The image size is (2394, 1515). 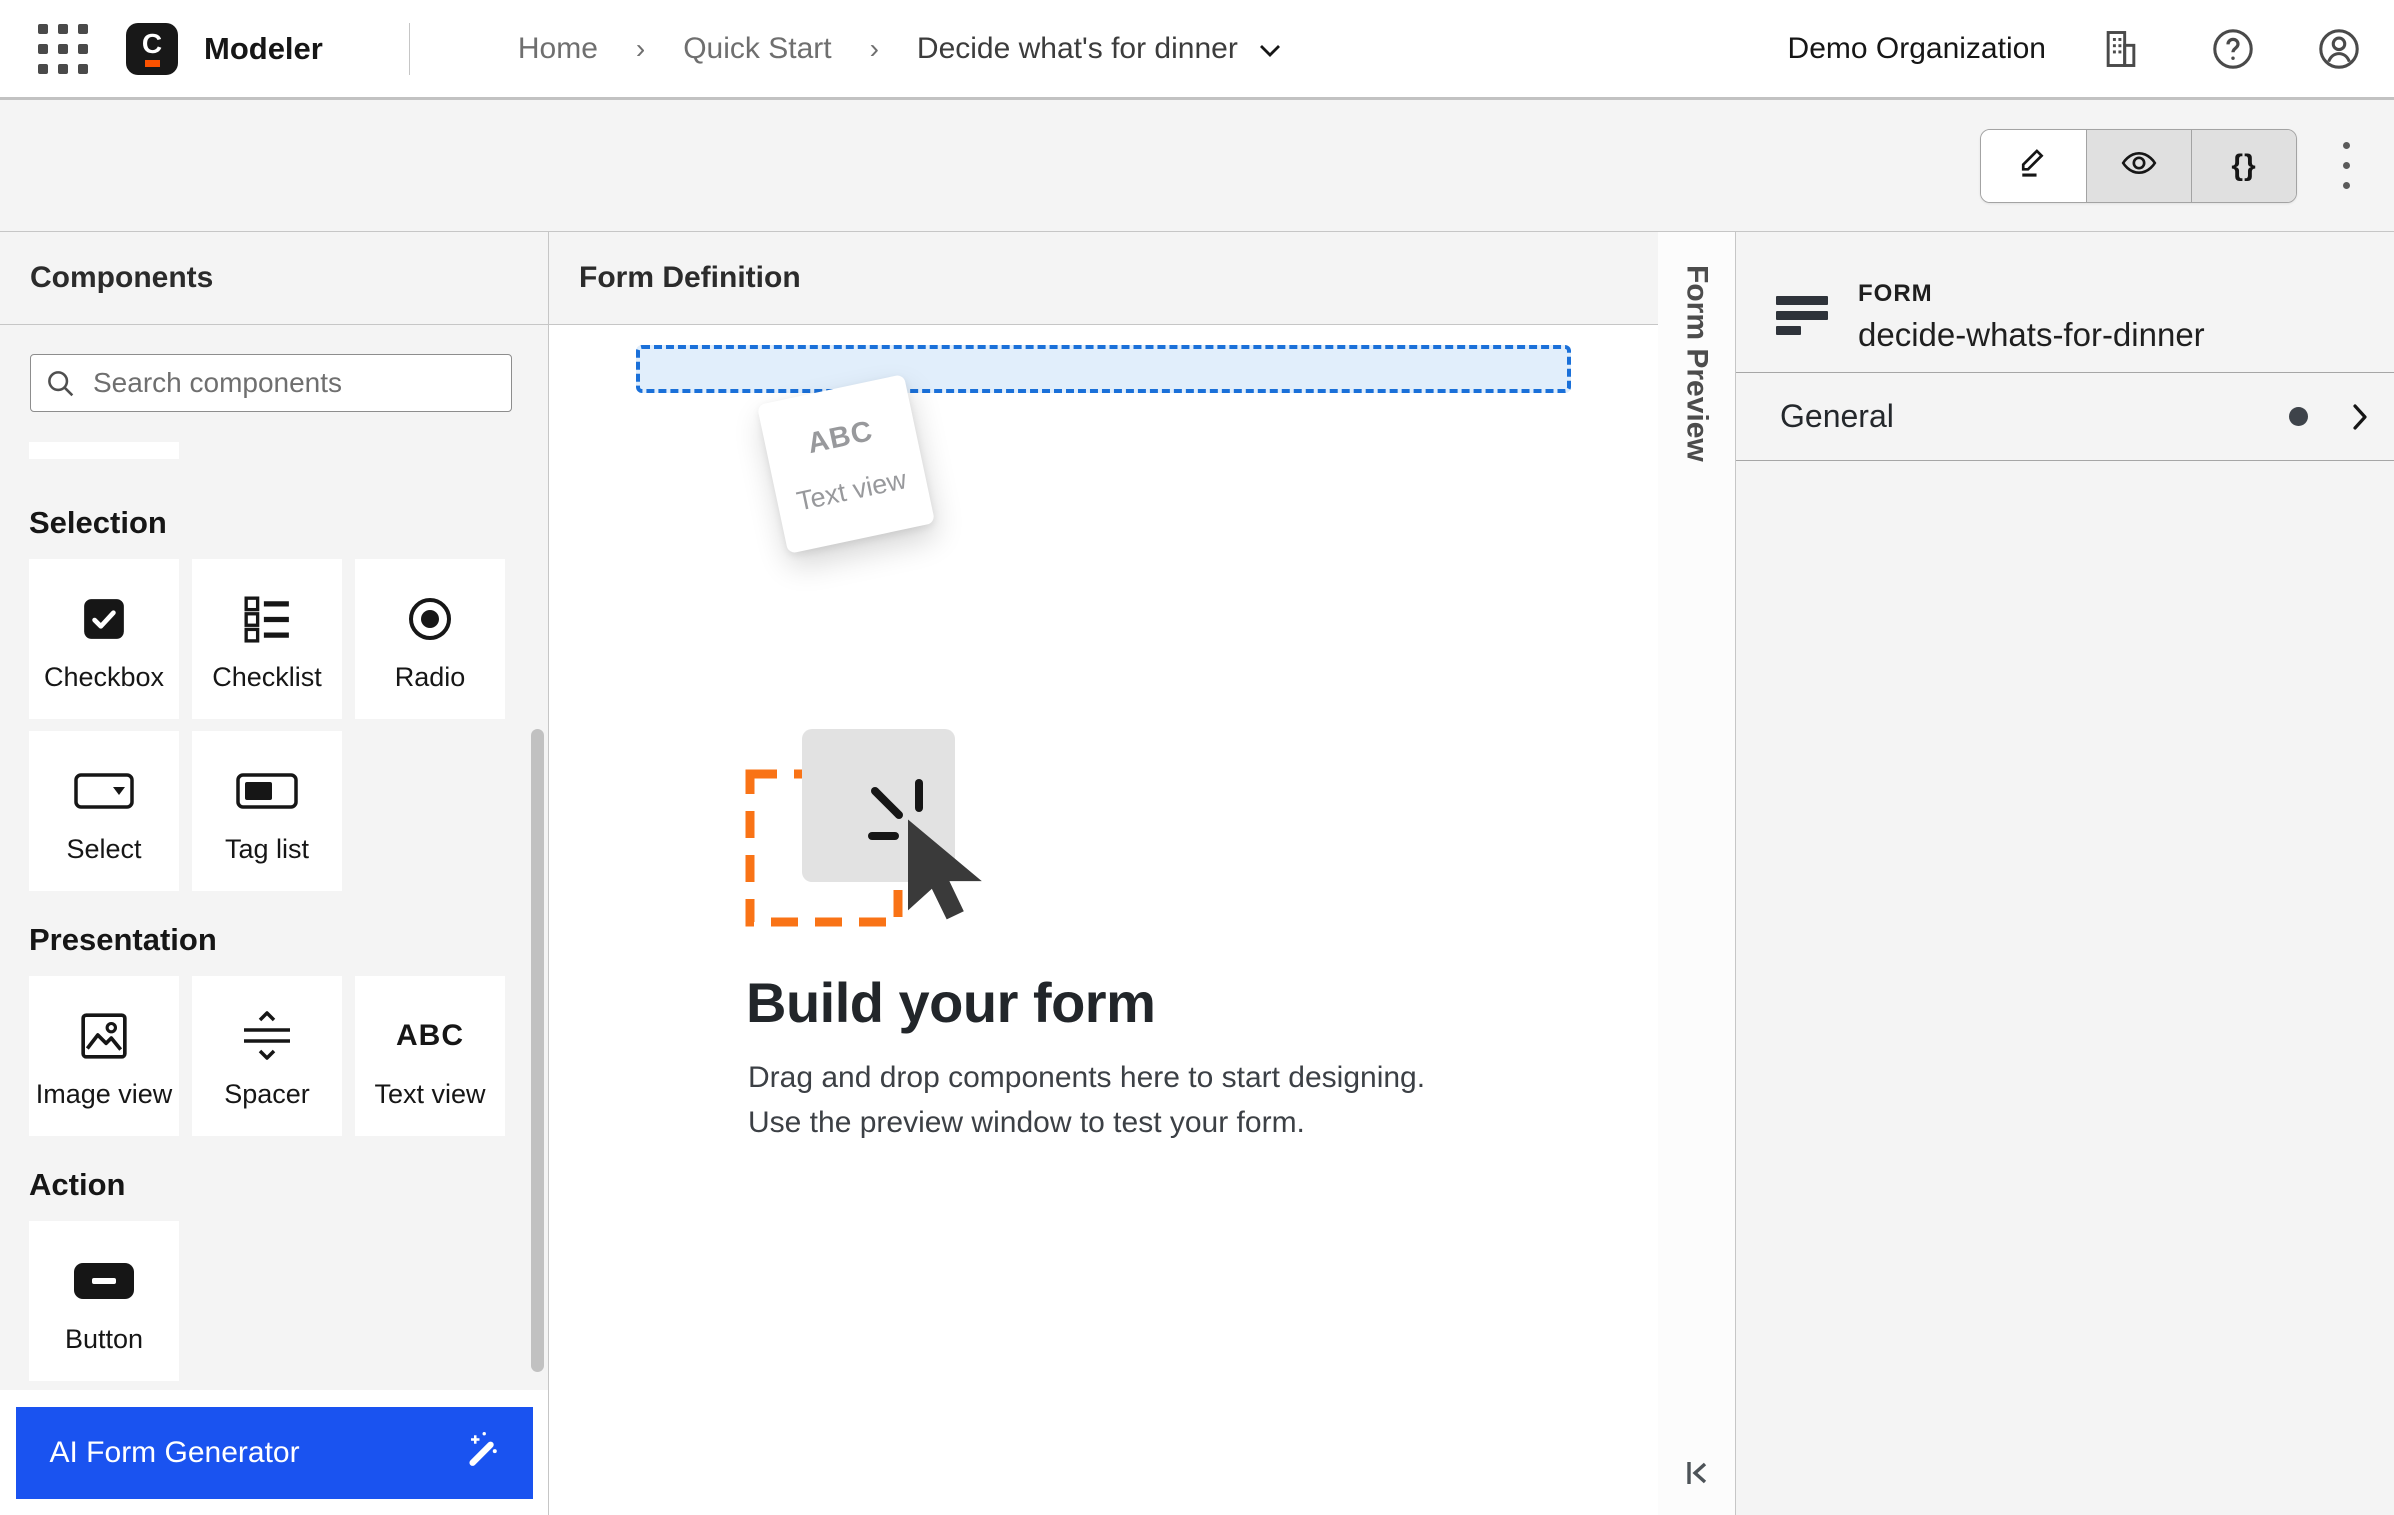 I want to click on component-tile-checkbox: Checkbox, so click(x=104, y=639).